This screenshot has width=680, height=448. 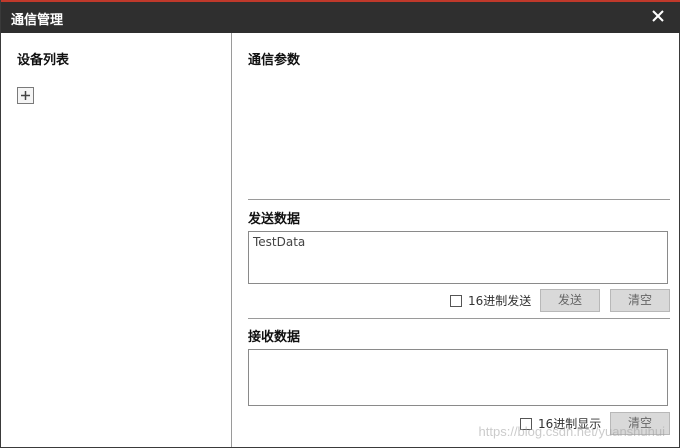 I want to click on hex-send-checkbox: 16进制发送, so click(x=490, y=300).